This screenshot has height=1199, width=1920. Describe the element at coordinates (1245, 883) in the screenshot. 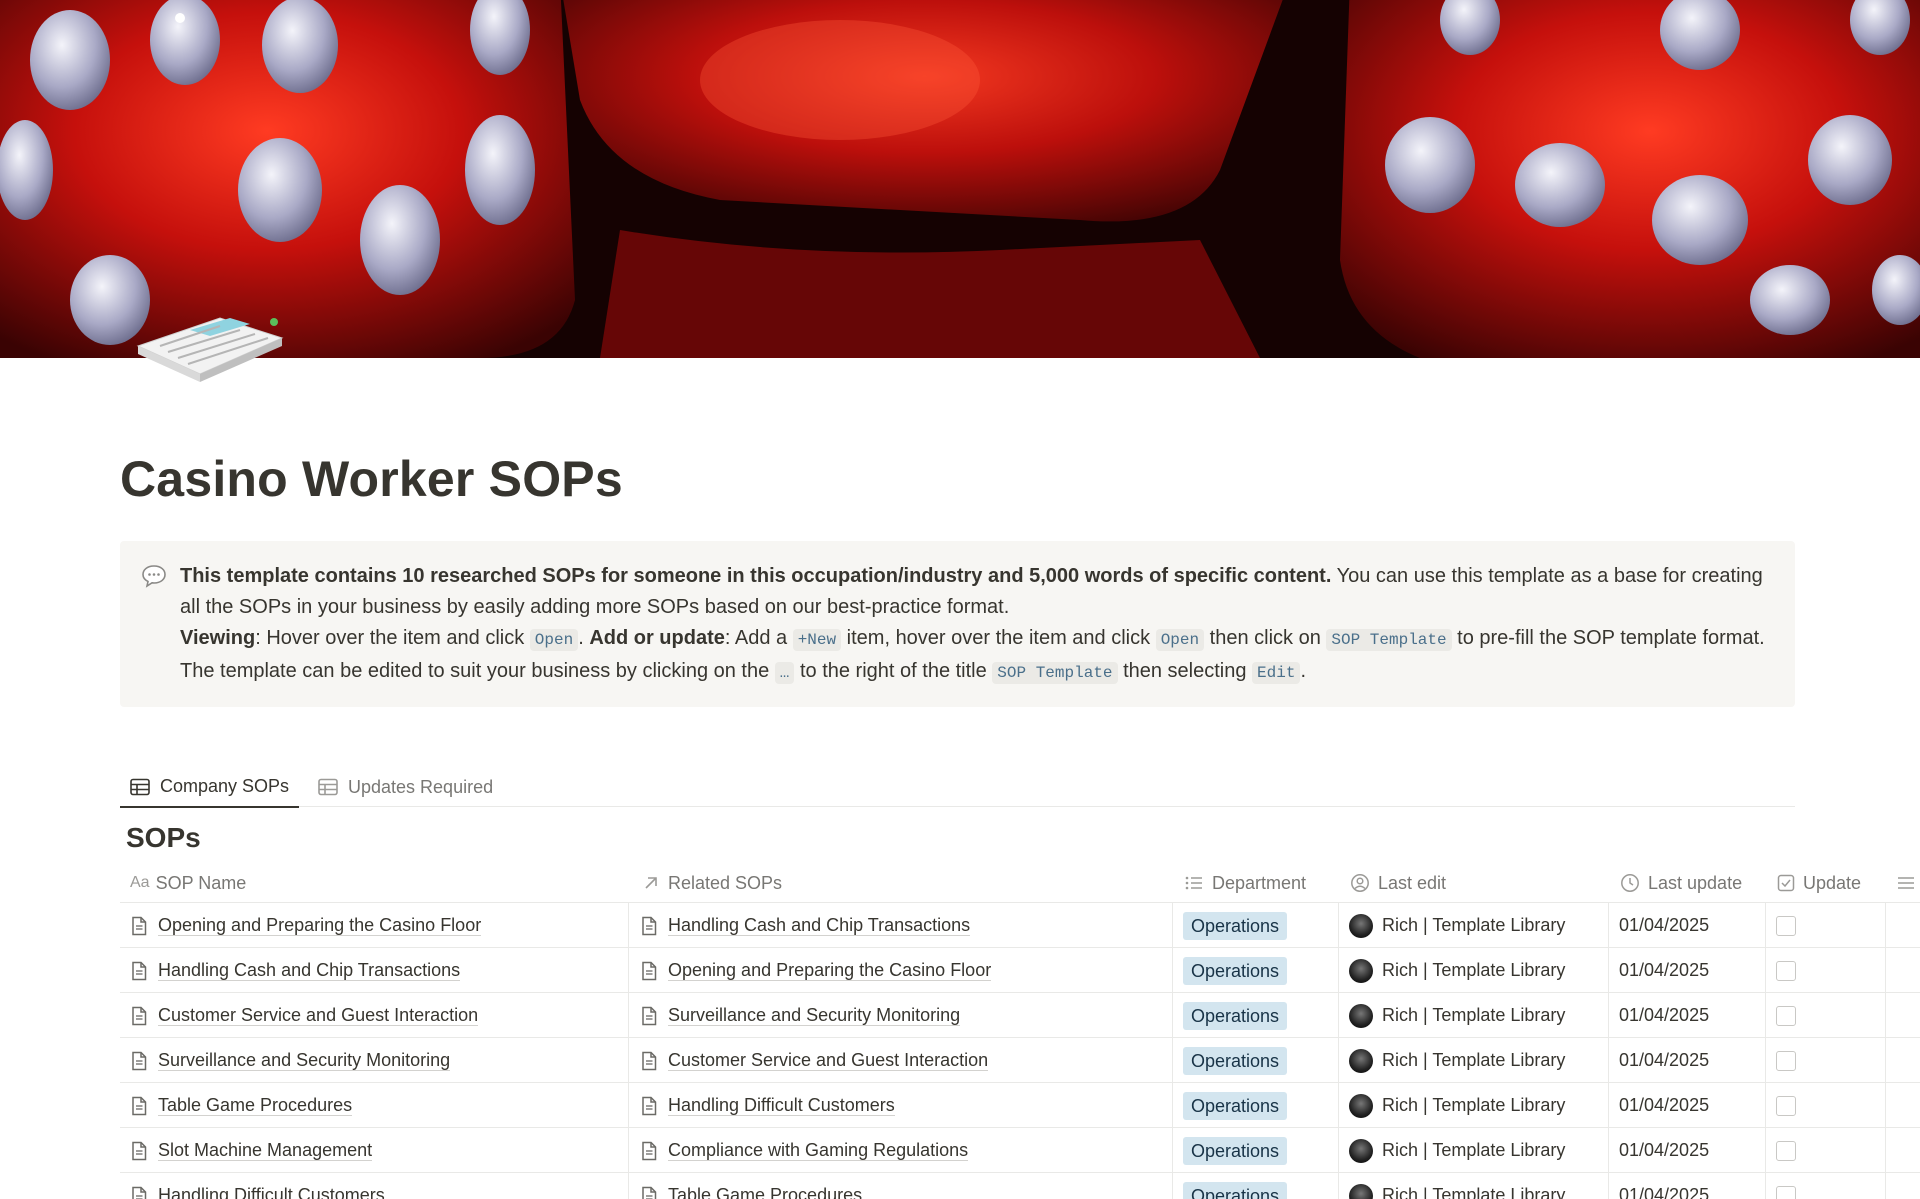

I see `column-header-department: Department` at that location.